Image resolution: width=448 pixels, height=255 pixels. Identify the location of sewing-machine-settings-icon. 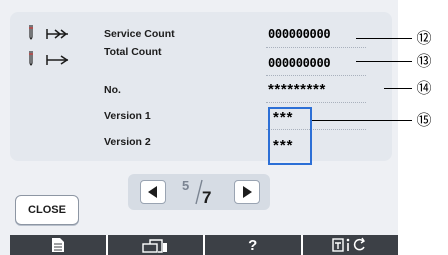
(349, 244).